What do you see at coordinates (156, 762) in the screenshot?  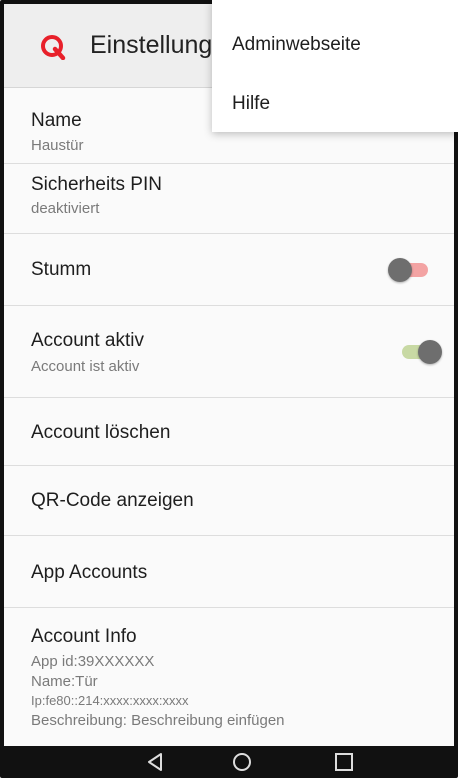 I see `back-icon` at bounding box center [156, 762].